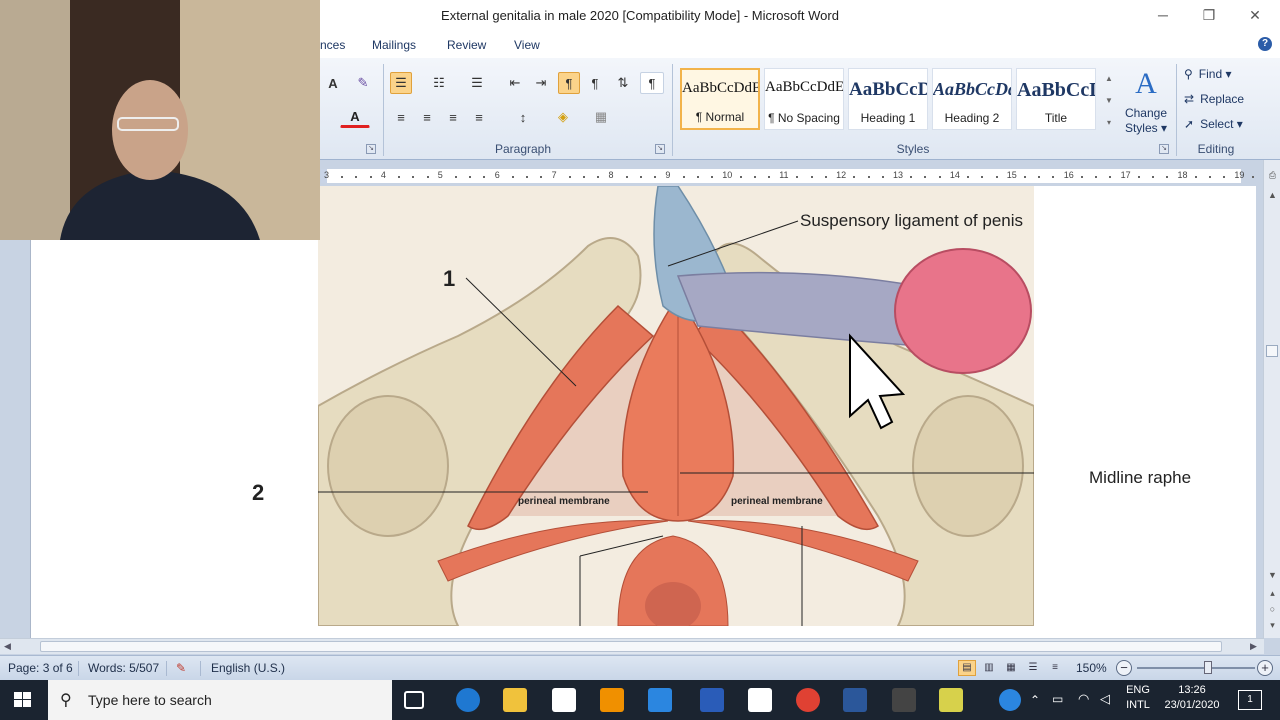  What do you see at coordinates (1255, 15) in the screenshot?
I see `close-button: ✕` at bounding box center [1255, 15].